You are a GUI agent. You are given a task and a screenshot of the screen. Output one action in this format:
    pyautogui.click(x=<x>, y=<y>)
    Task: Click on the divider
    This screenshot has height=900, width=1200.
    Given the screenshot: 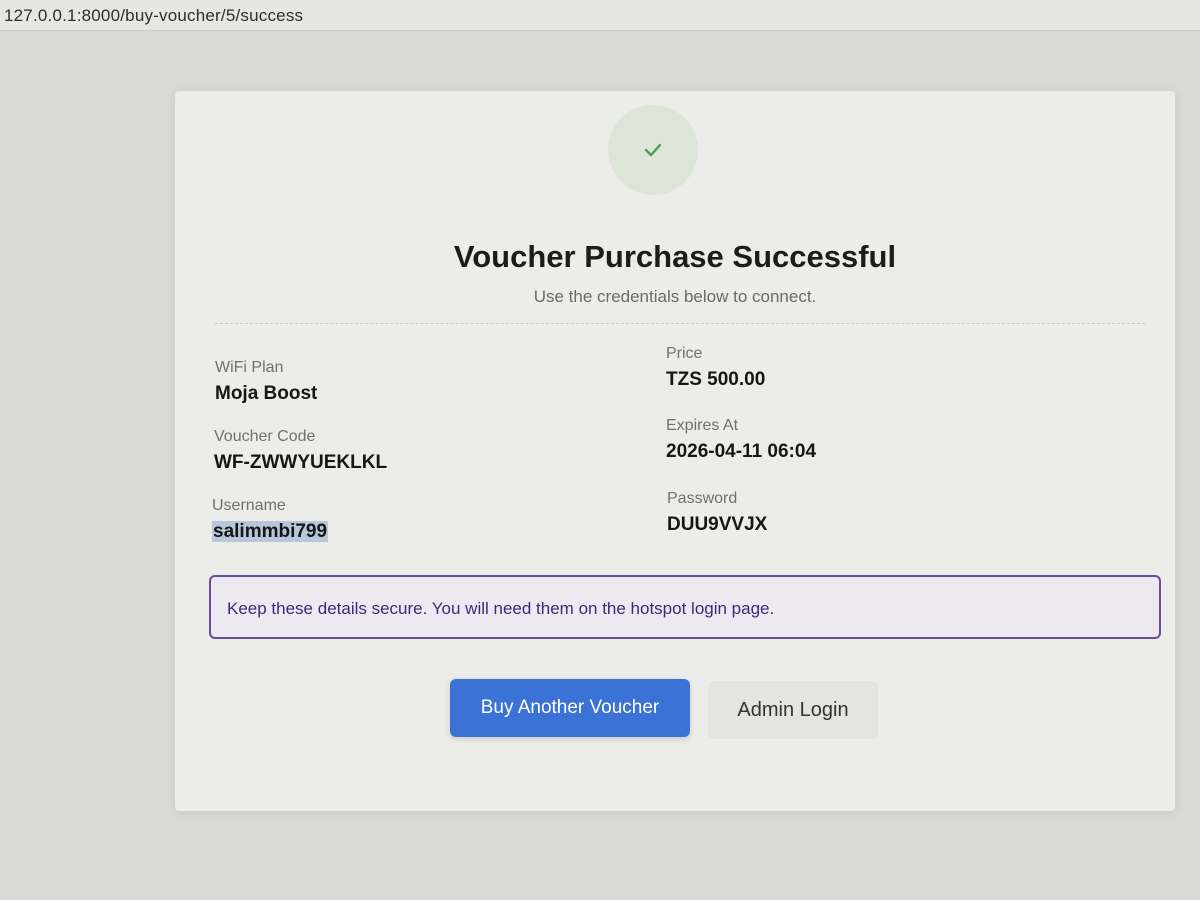 What is the action you would take?
    pyautogui.click(x=680, y=323)
    